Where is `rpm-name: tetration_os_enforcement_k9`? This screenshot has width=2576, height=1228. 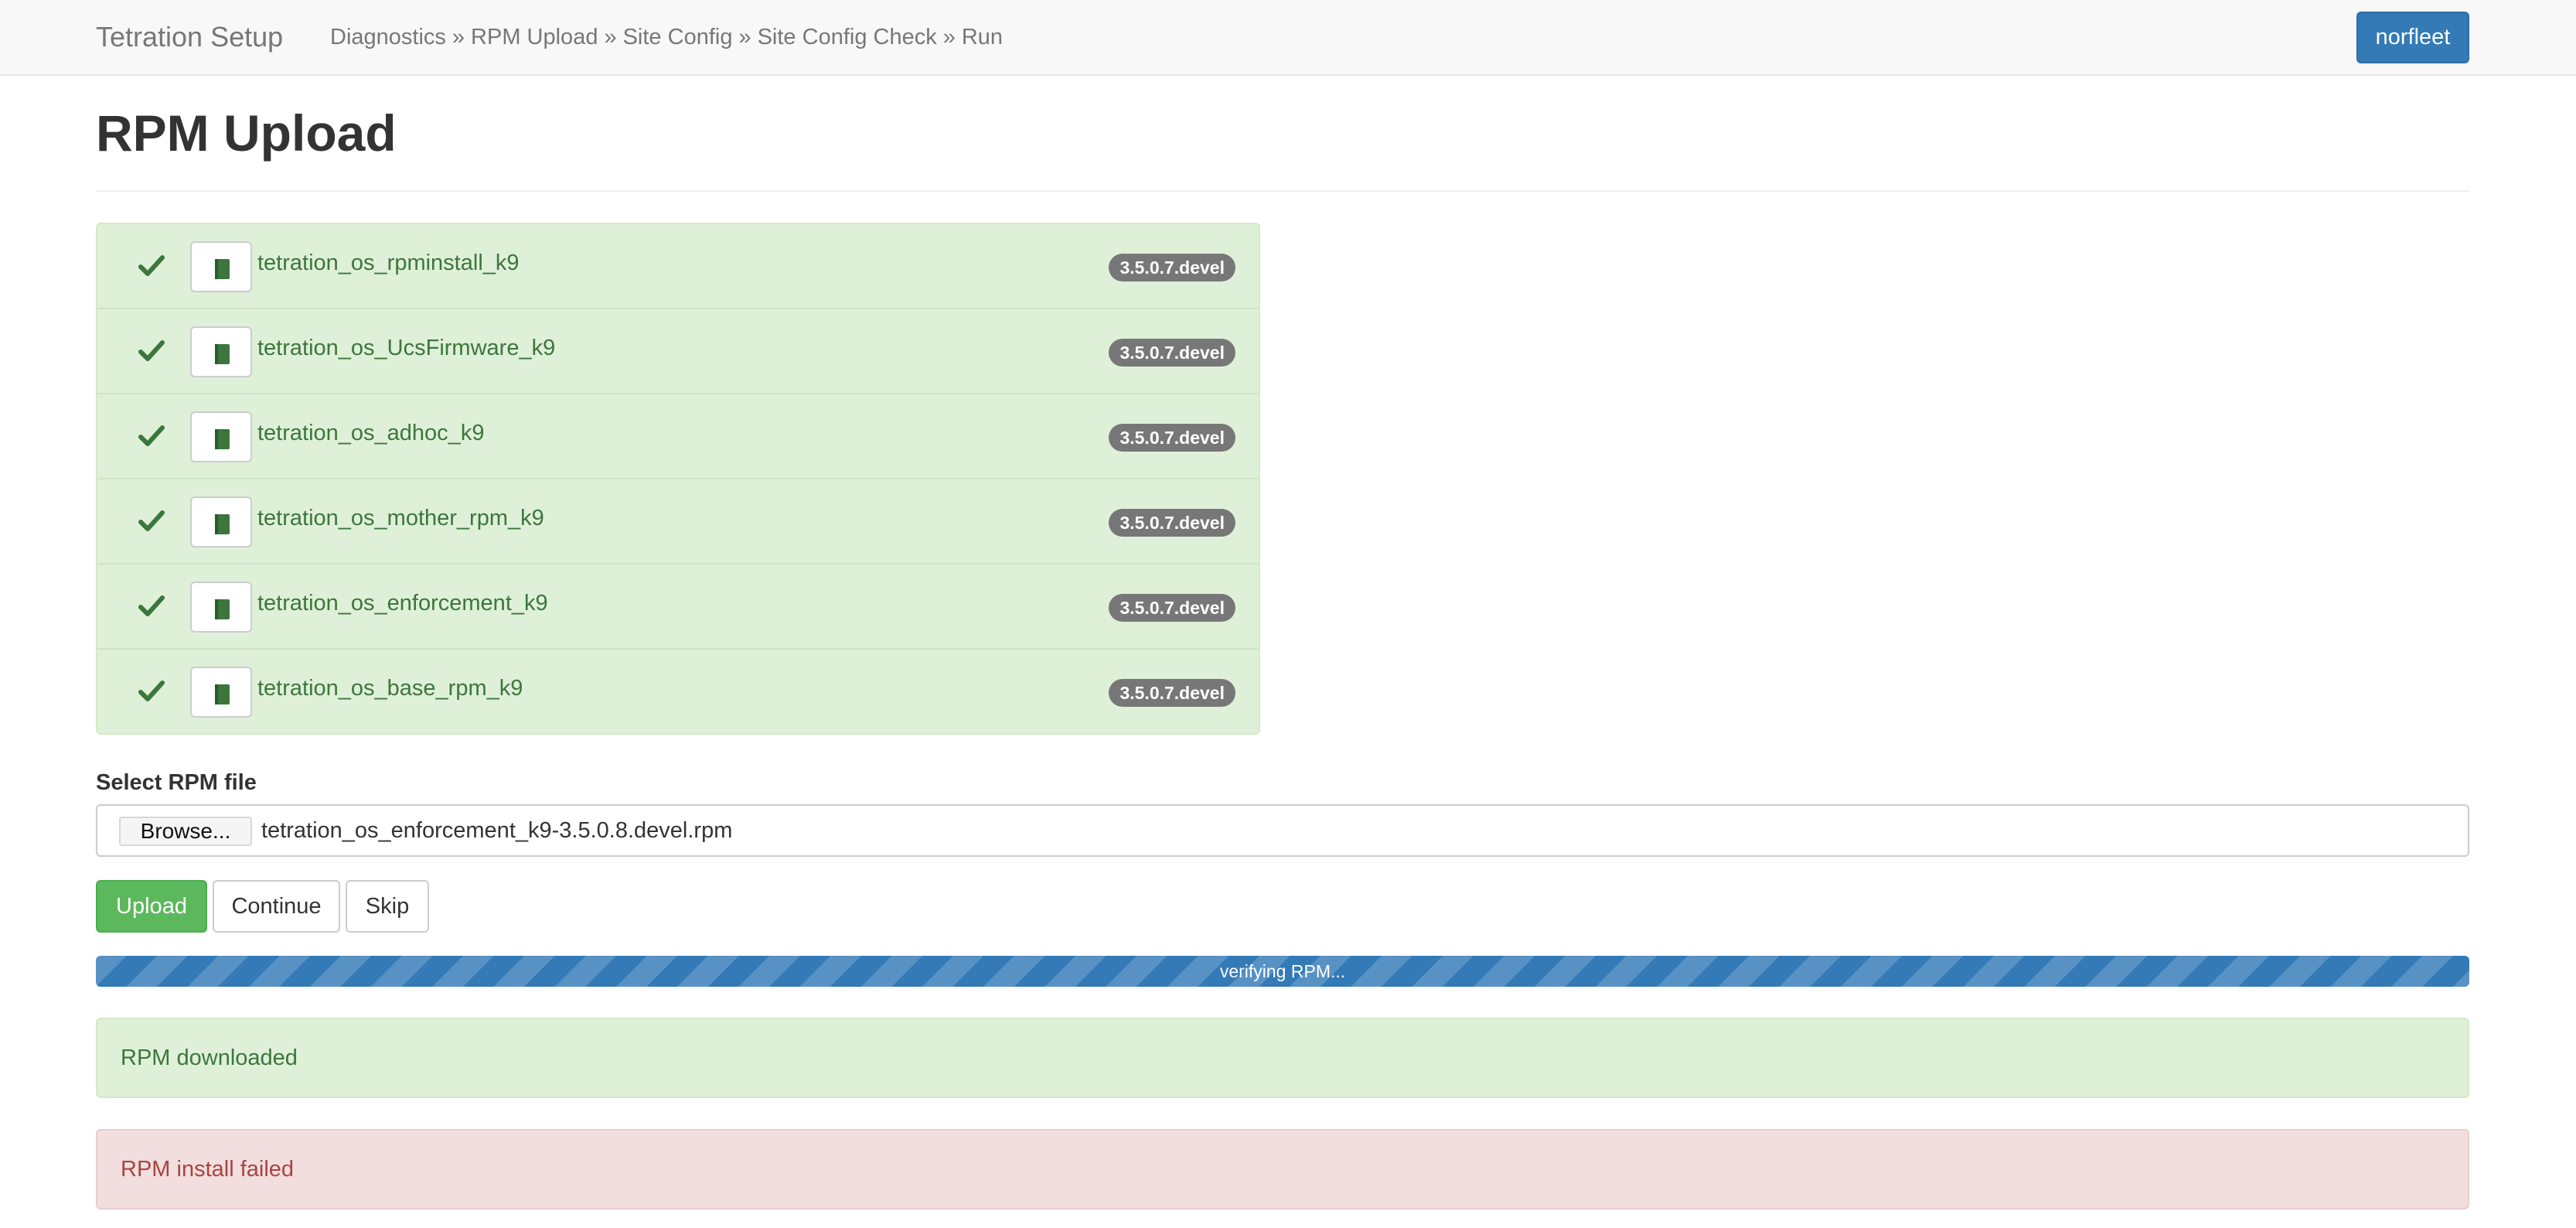 rpm-name: tetration_os_enforcement_k9 is located at coordinates (402, 603).